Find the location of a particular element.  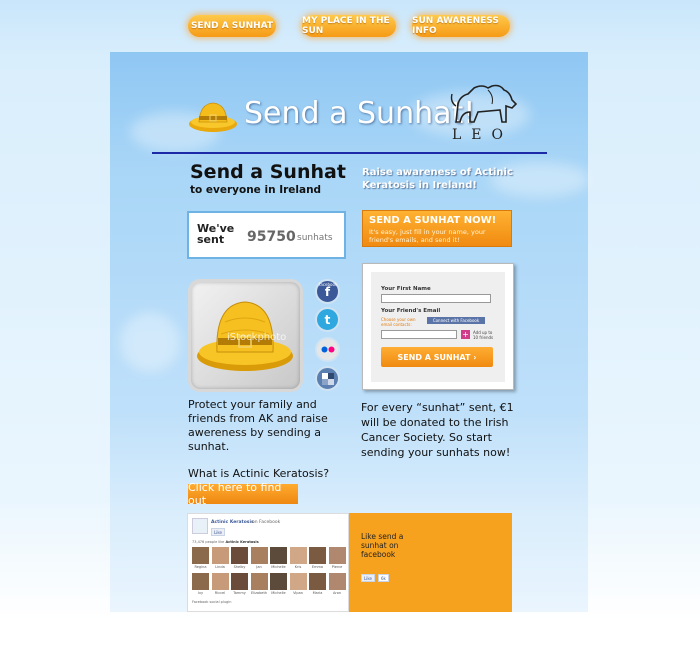

facebook-like-cta: Like send a sunhat on facebook Like 6k is located at coordinates (430, 562).